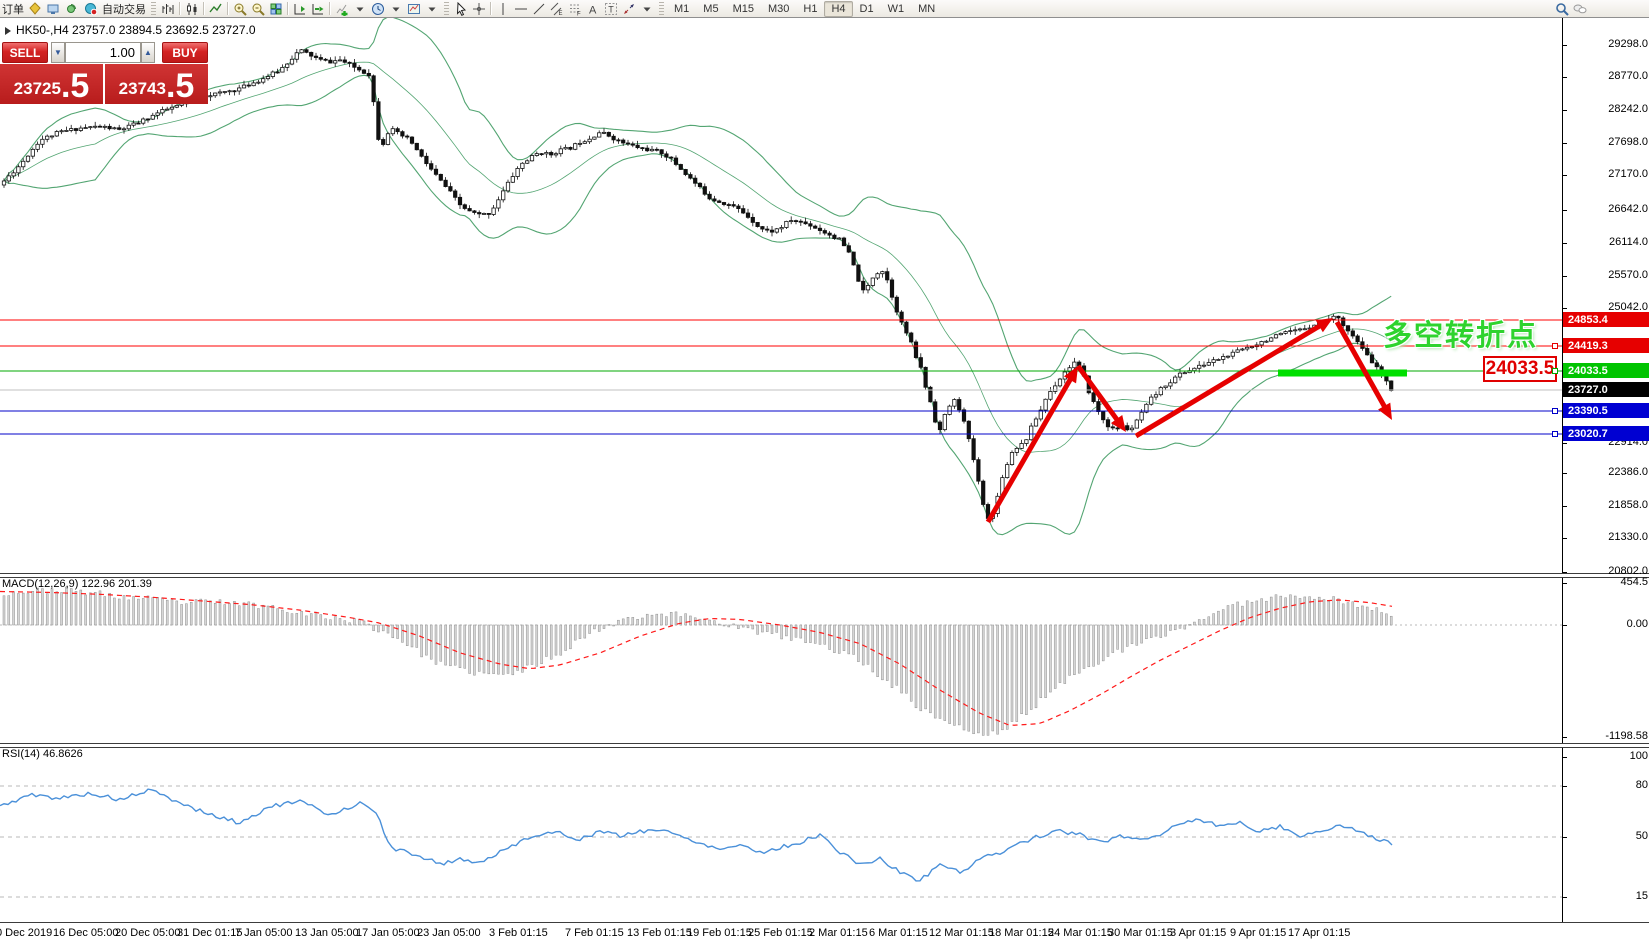 The image size is (1649, 943). What do you see at coordinates (824, 745) in the screenshot?
I see `panel-divider-rsi` at bounding box center [824, 745].